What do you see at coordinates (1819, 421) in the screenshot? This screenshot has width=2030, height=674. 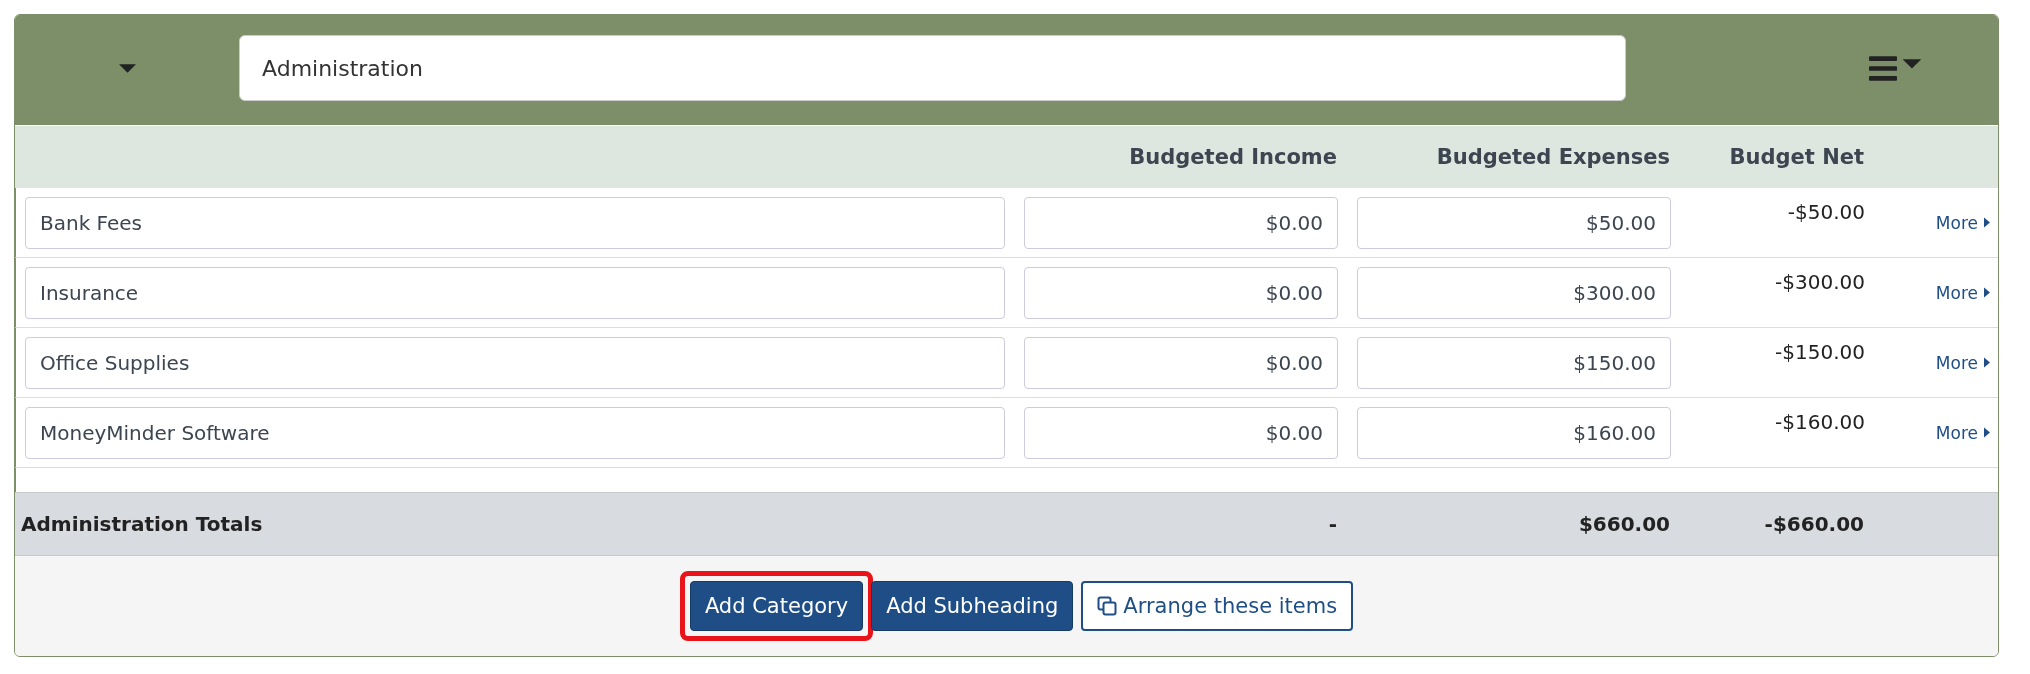 I see `net-amount: -$160.00` at bounding box center [1819, 421].